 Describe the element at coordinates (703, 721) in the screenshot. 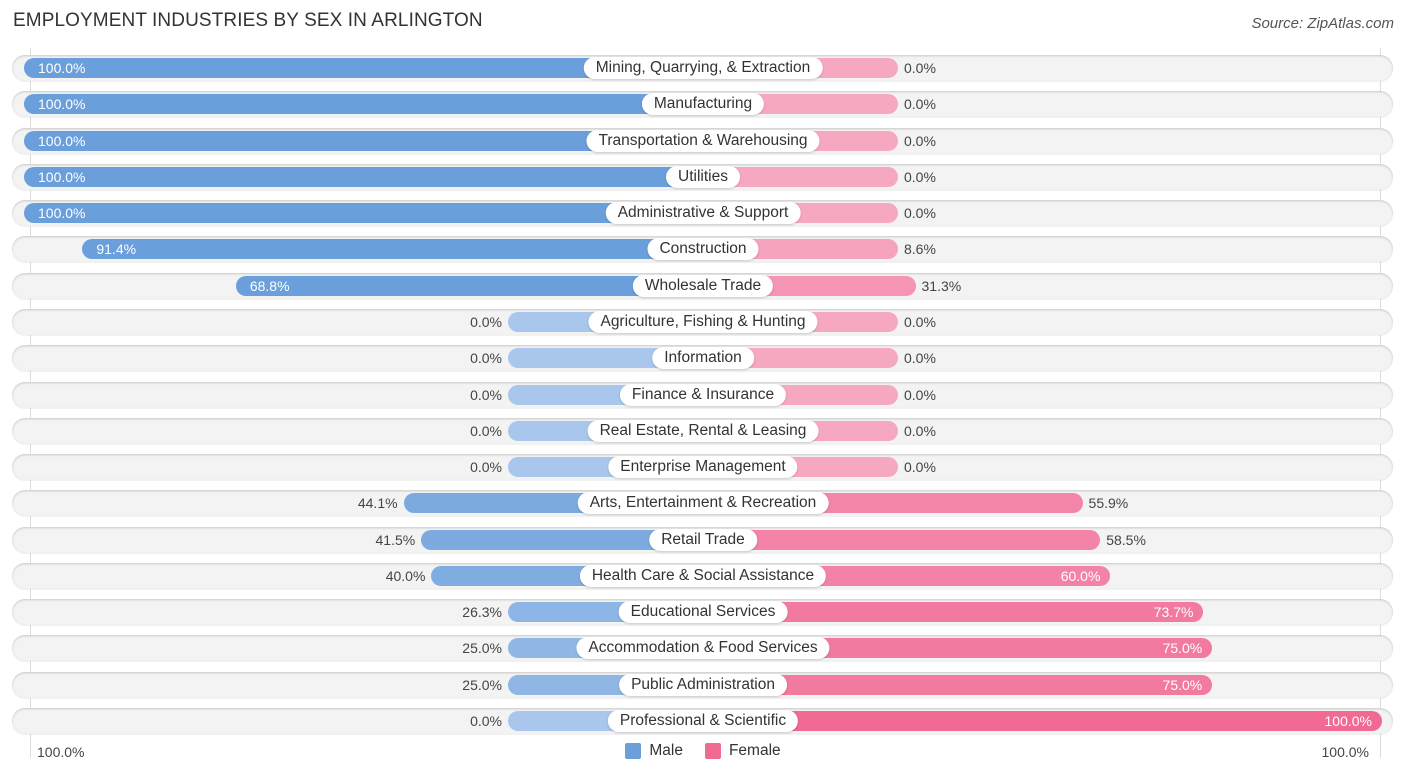

I see `category-label: Professional & Scientific` at that location.